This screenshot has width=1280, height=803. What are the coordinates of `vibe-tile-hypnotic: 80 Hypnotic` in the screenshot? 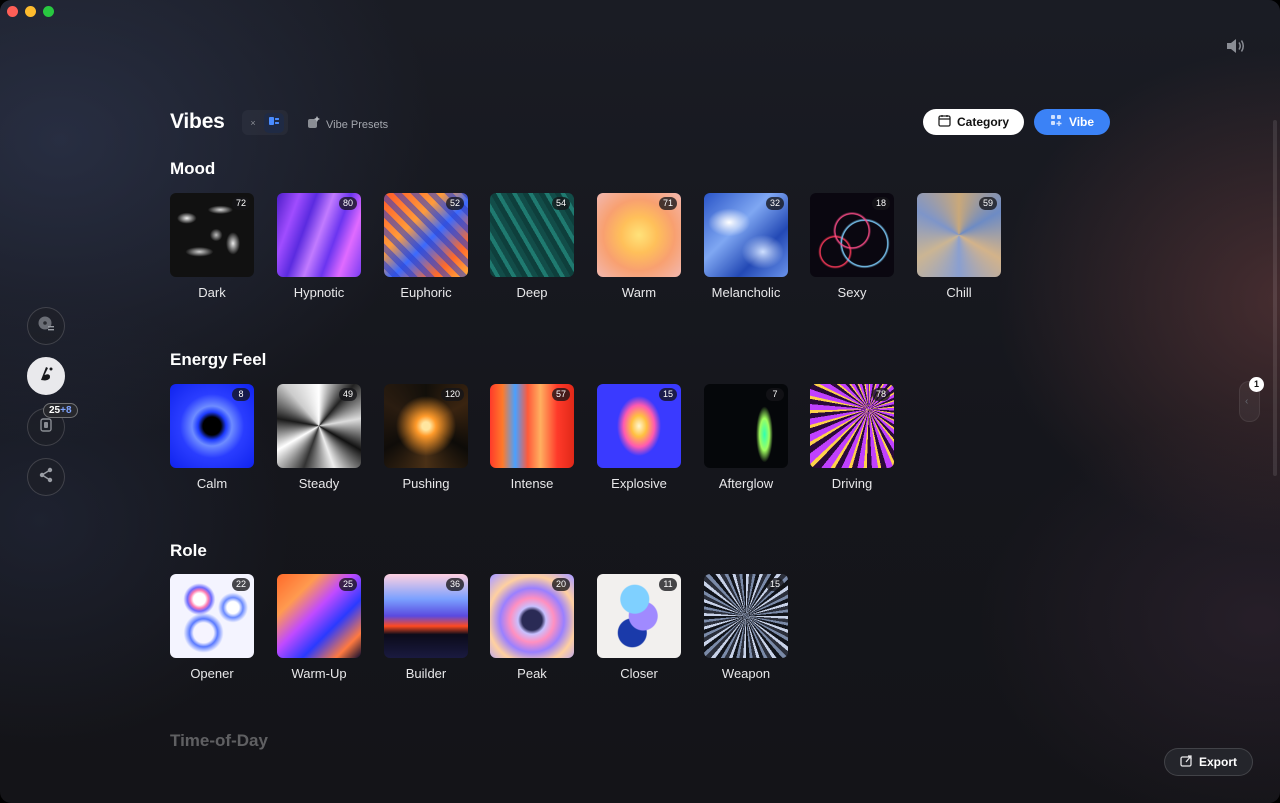 It's located at (319, 246).